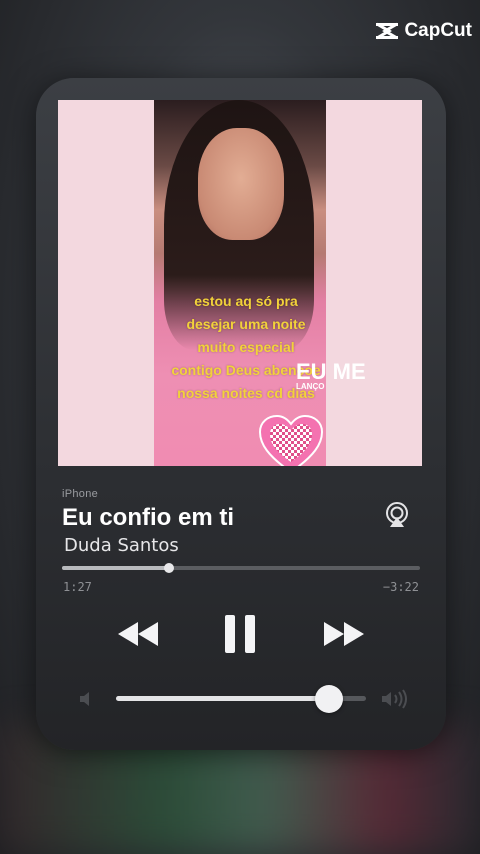 This screenshot has width=480, height=854. I want to click on track-title: Eu confio em ti, so click(148, 517).